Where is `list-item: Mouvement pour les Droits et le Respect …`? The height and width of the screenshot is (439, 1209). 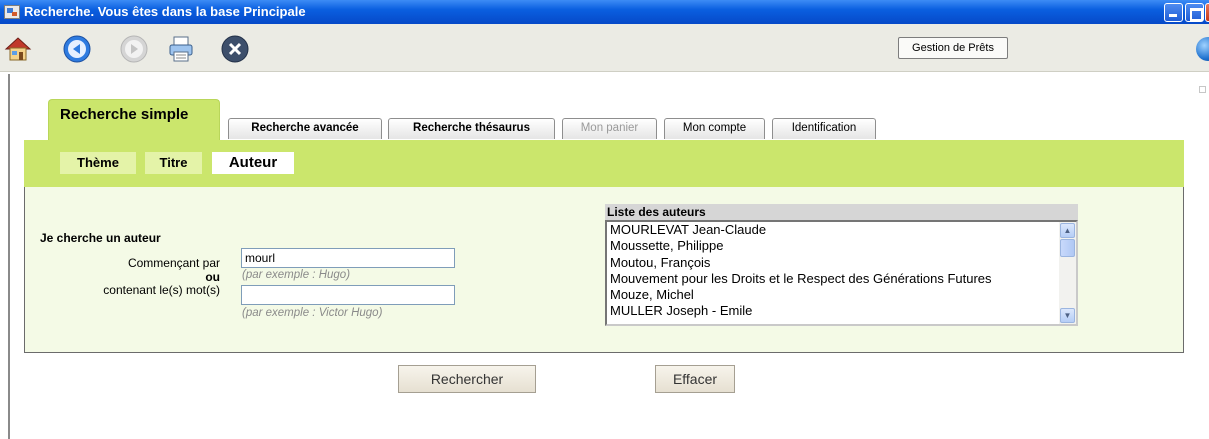
list-item: Mouvement pour les Droits et le Respect … is located at coordinates (829, 279).